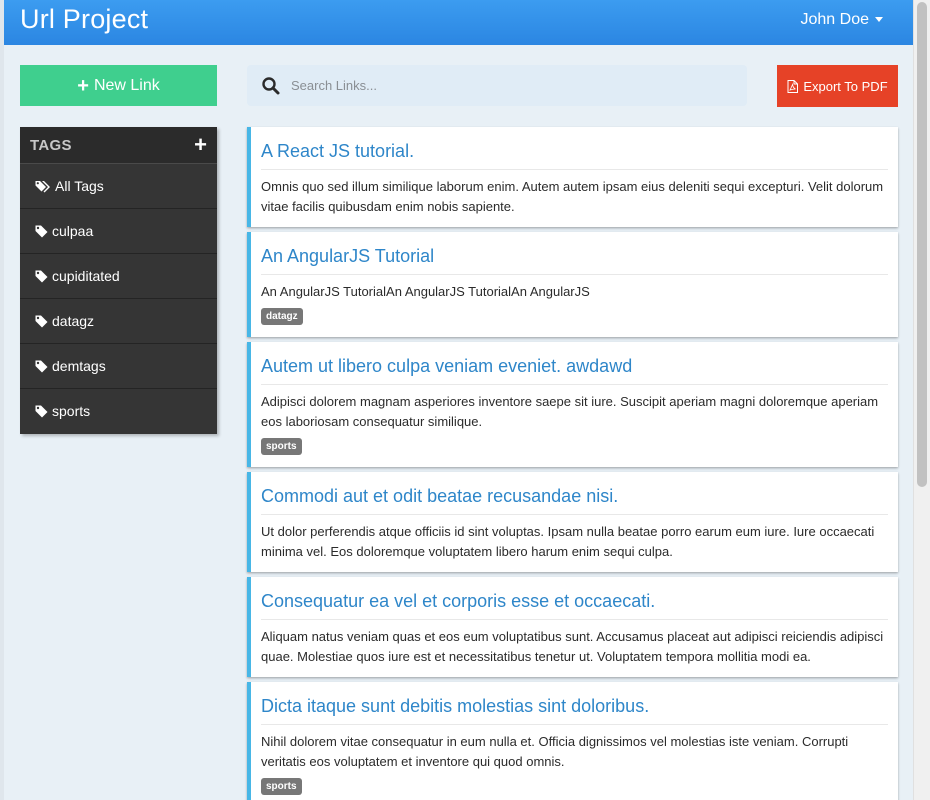 The width and height of the screenshot is (930, 800). I want to click on tag-label: demtags, so click(79, 366).